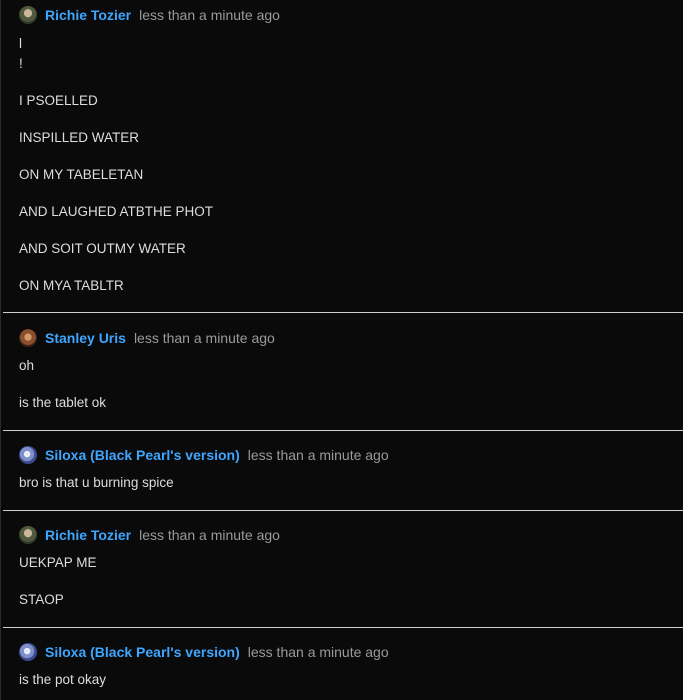  What do you see at coordinates (102, 248) in the screenshot?
I see `message-text: AND SOIT OUTMY WATER` at bounding box center [102, 248].